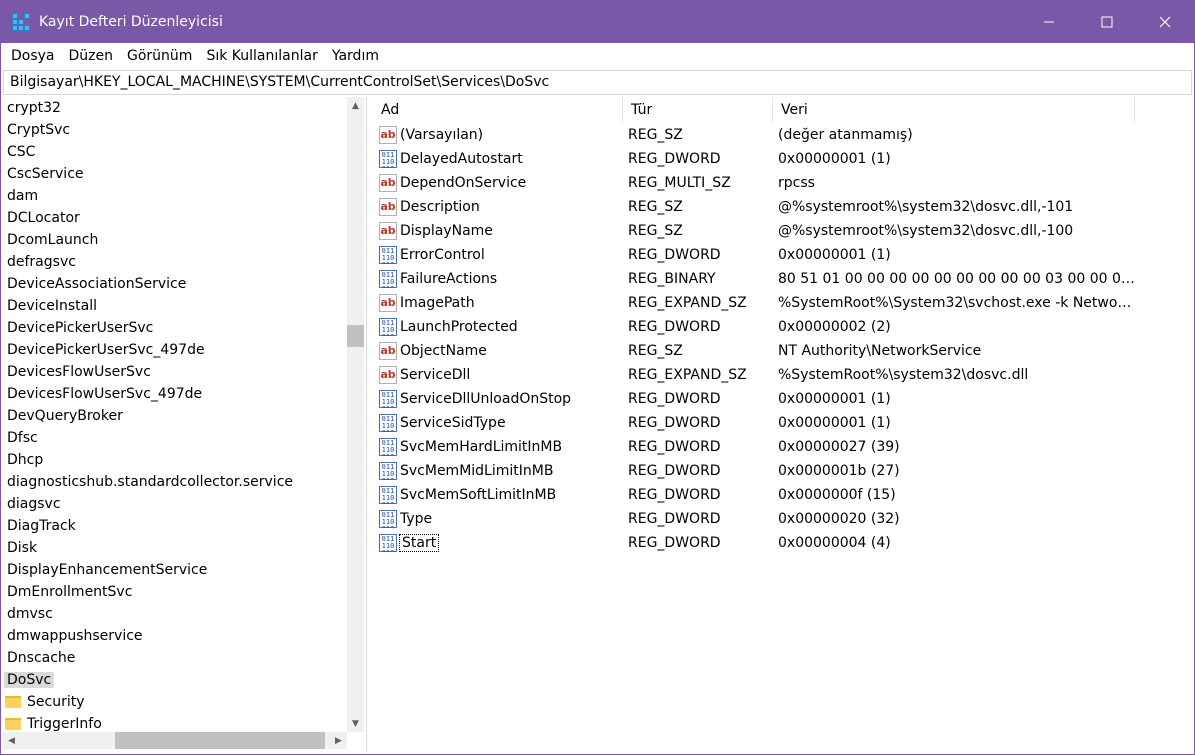  What do you see at coordinates (355, 723) in the screenshot?
I see `scroll-down-icon: ▼` at bounding box center [355, 723].